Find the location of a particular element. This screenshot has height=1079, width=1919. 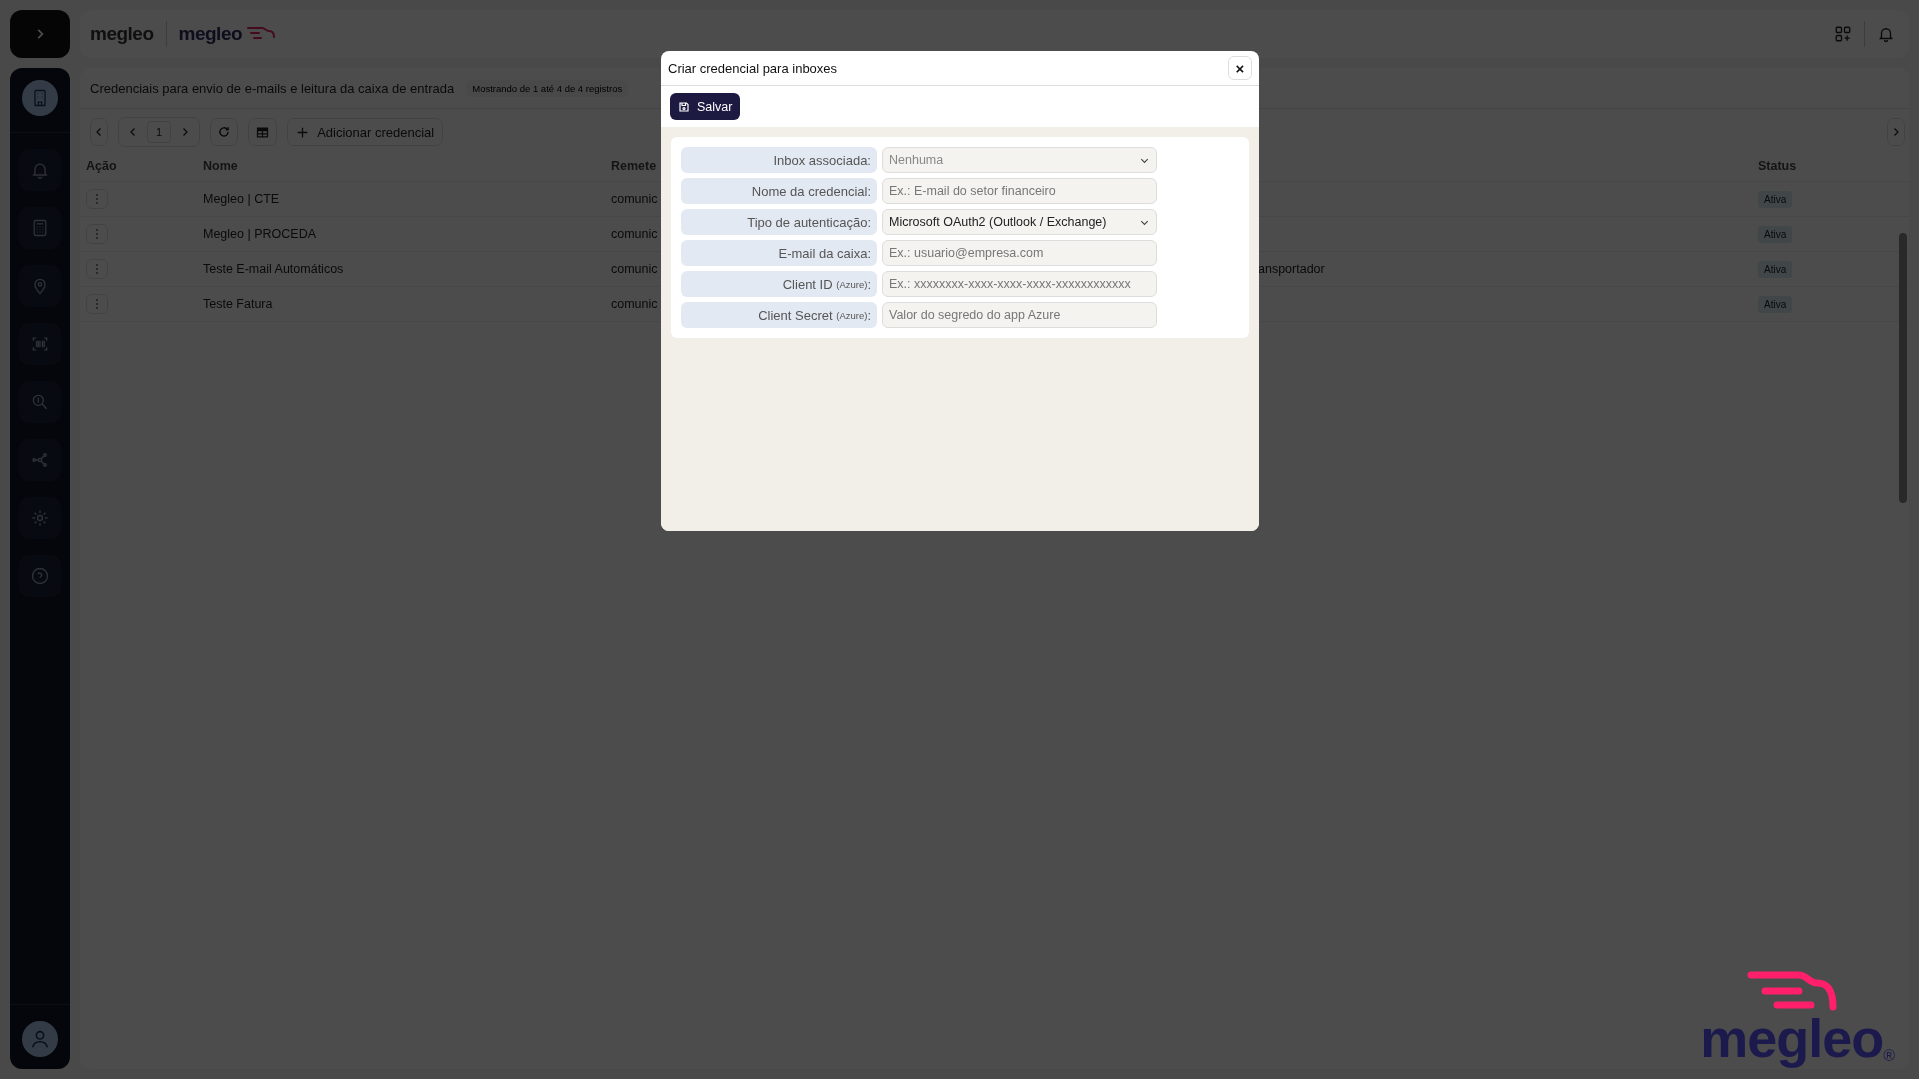

column-header: Remete is located at coordinates (634, 166).